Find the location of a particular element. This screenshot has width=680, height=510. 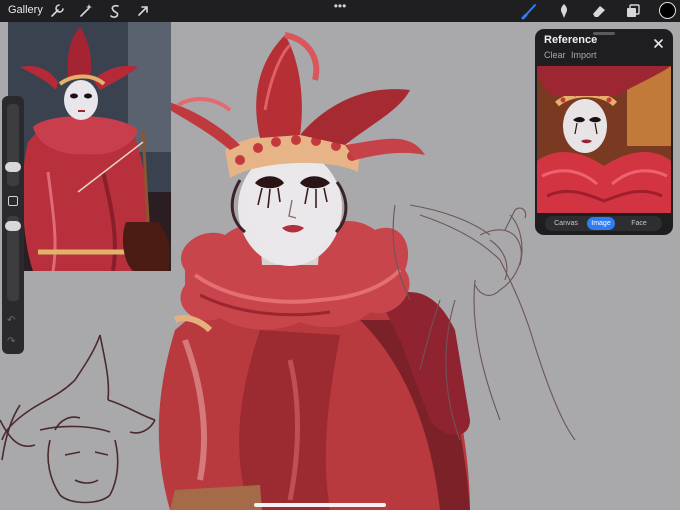

magic-wand-icon is located at coordinates (86, 11).